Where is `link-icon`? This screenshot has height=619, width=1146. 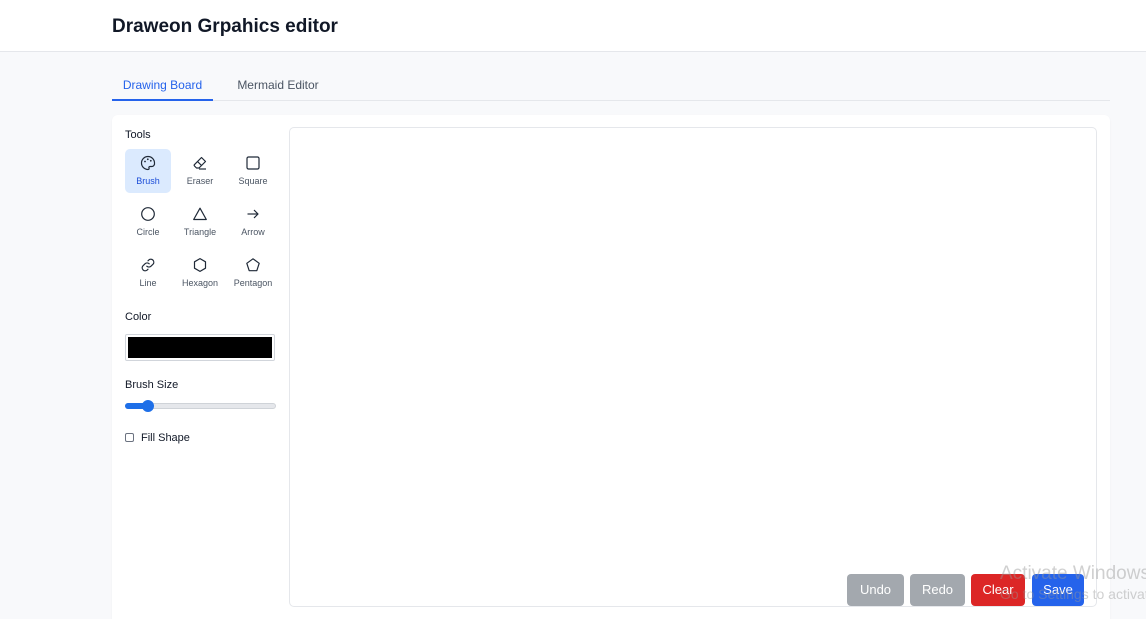
link-icon is located at coordinates (148, 265).